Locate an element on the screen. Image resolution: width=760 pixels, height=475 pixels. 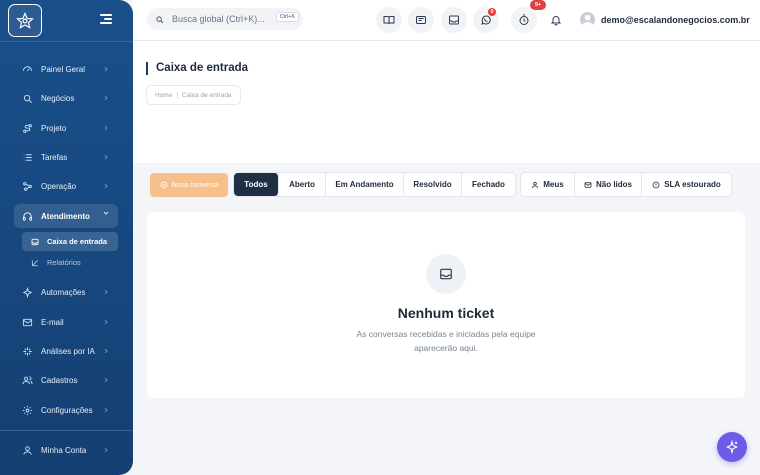
inbox-button is located at coordinates (454, 20).